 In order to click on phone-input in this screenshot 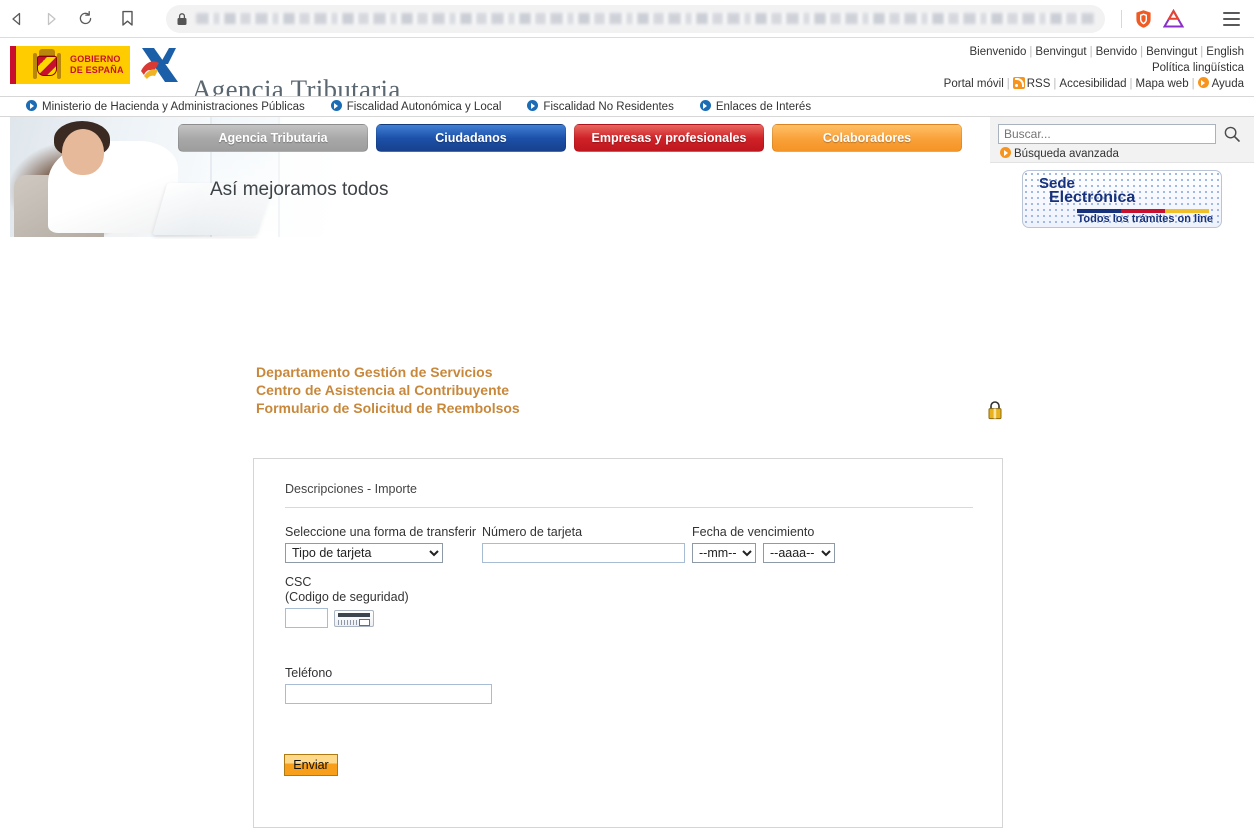, I will do `click(388, 694)`.